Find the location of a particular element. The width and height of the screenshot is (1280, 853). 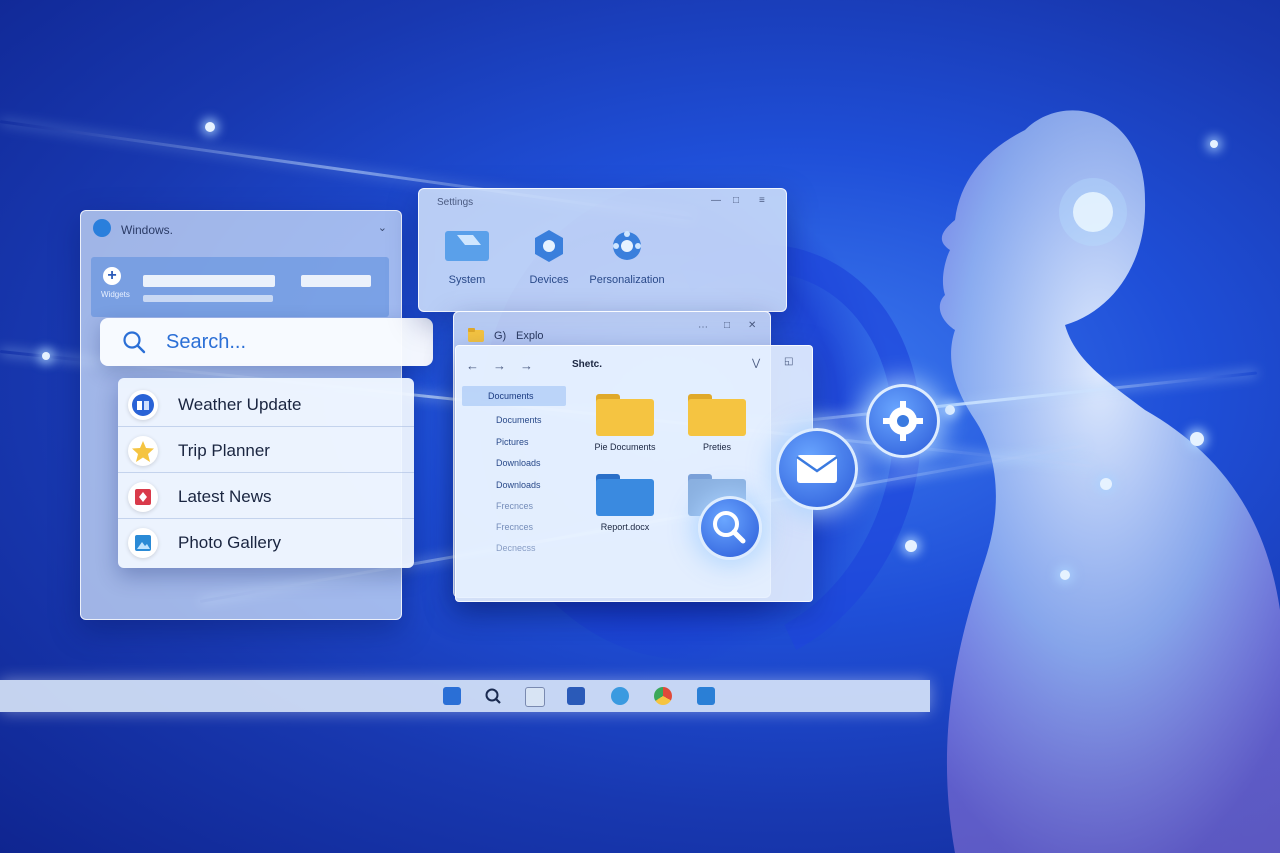

sidebar-item-documents: Documents is located at coordinates (514, 396).